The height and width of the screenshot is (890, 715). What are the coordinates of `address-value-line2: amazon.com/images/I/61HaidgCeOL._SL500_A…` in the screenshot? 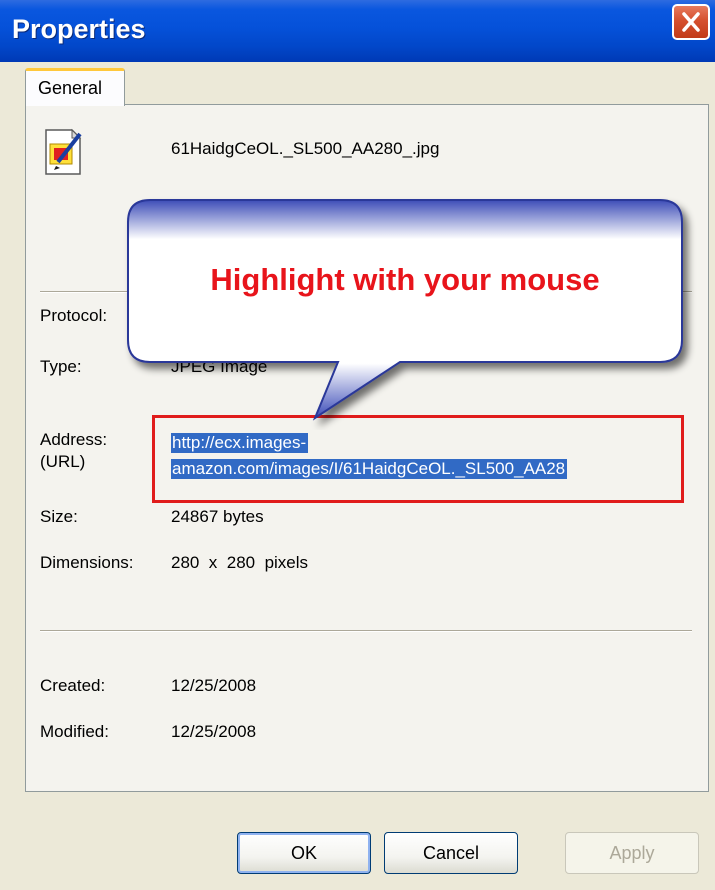 It's located at (369, 469).